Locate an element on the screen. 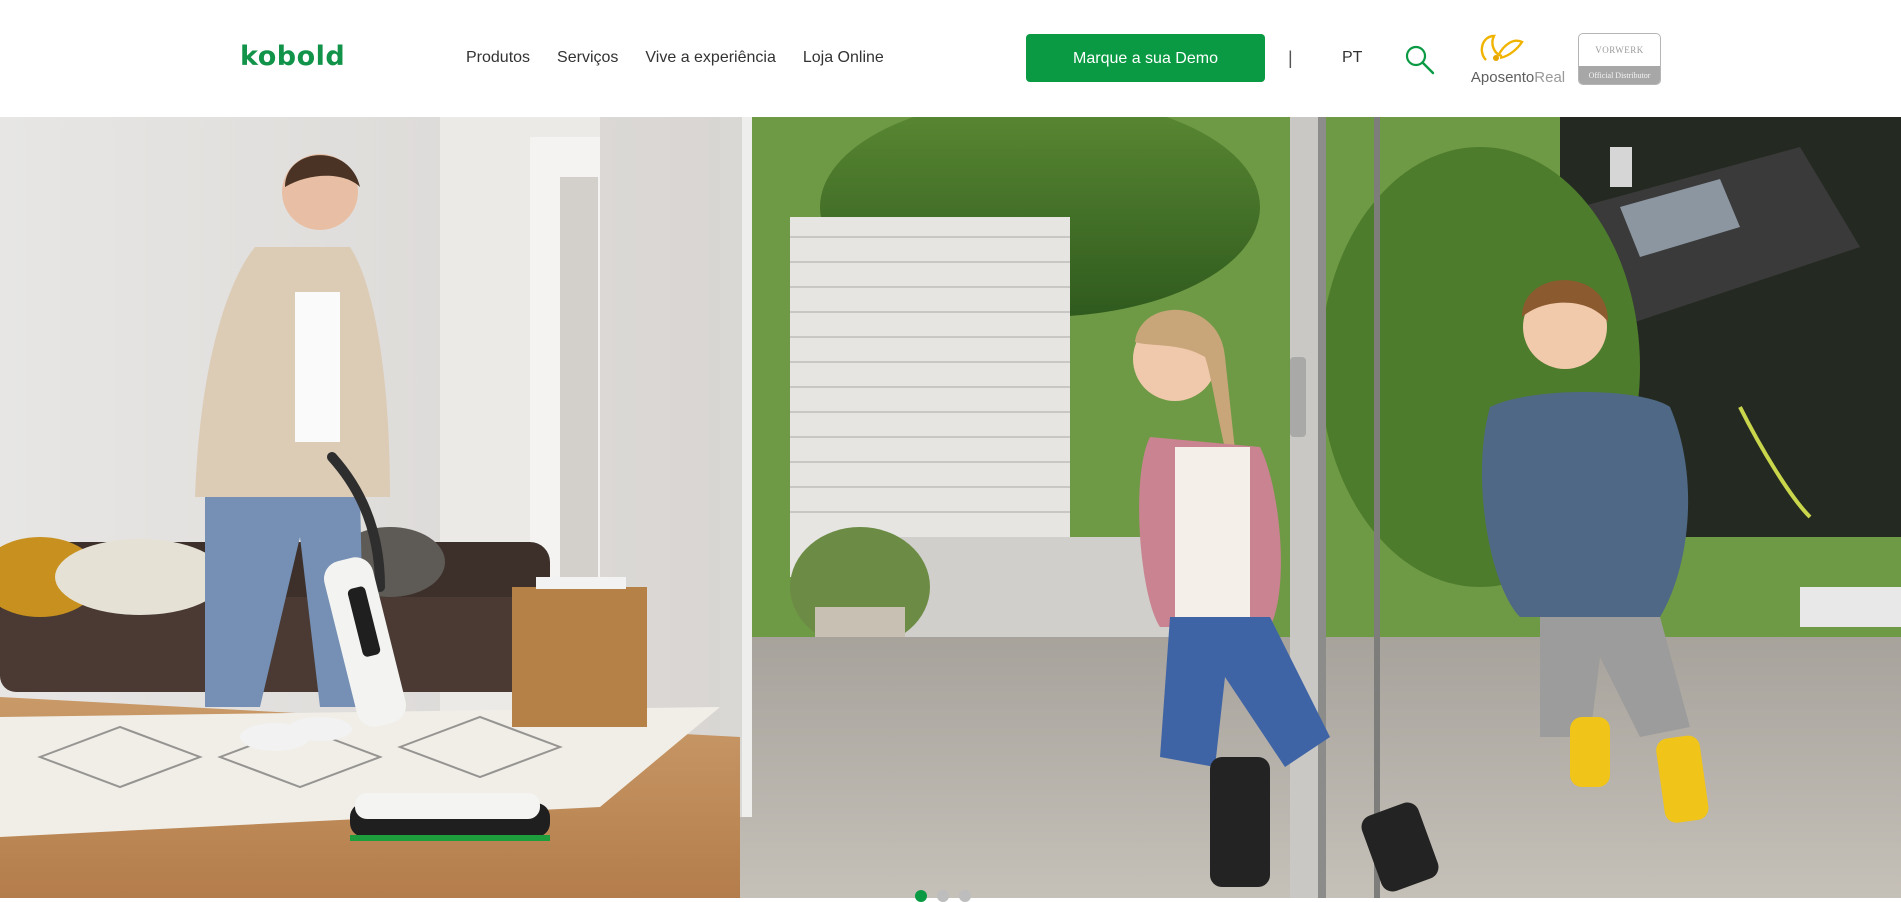  aposento-real-logo: AposentoReal is located at coordinates (1518, 59).